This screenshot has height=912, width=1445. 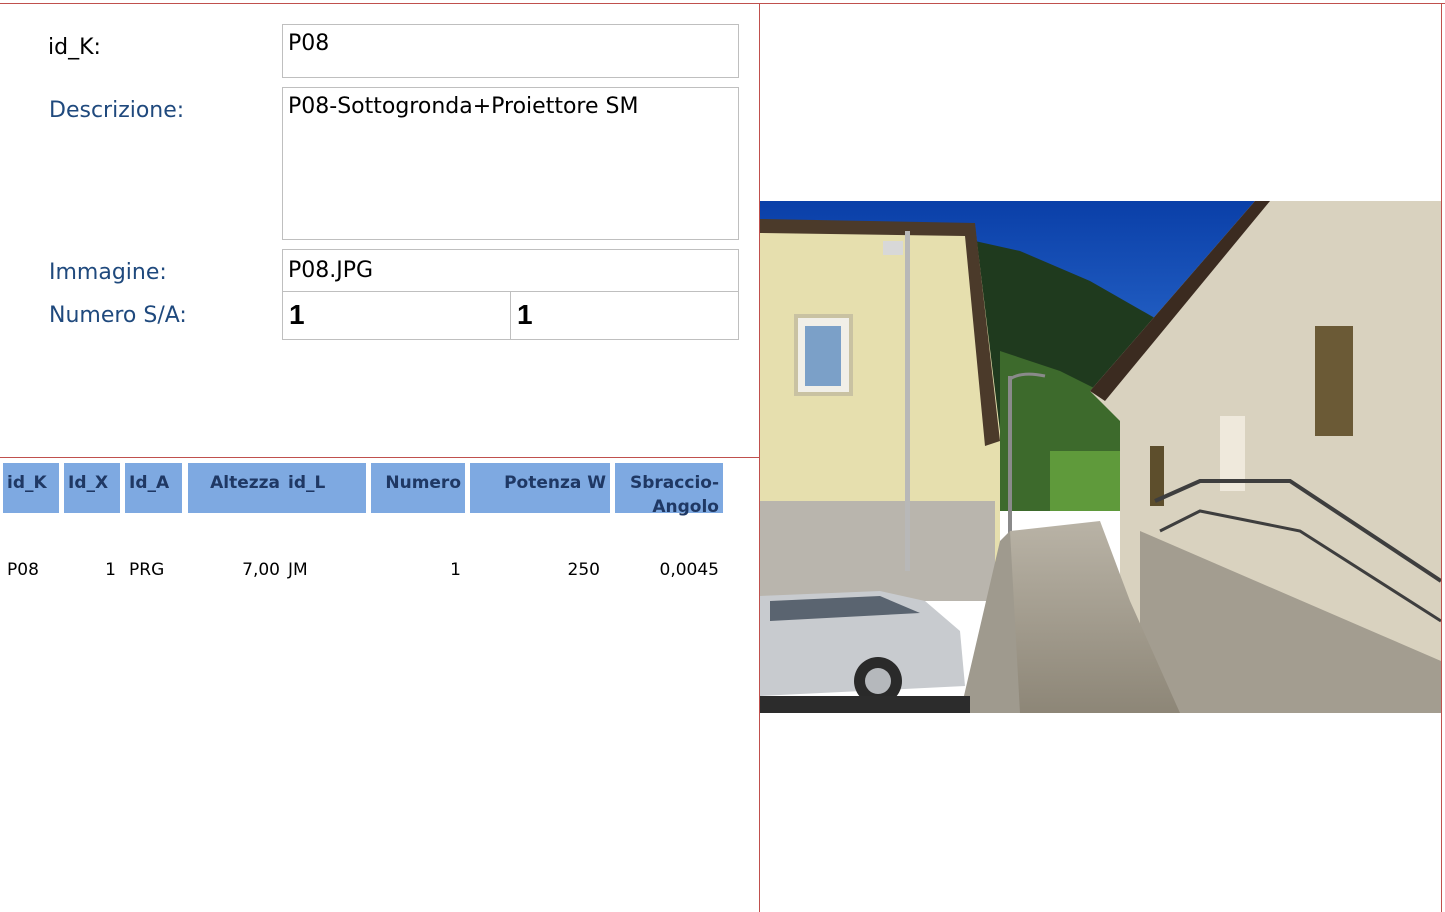 I want to click on panel-divider-horizontal, so click(x=380, y=457).